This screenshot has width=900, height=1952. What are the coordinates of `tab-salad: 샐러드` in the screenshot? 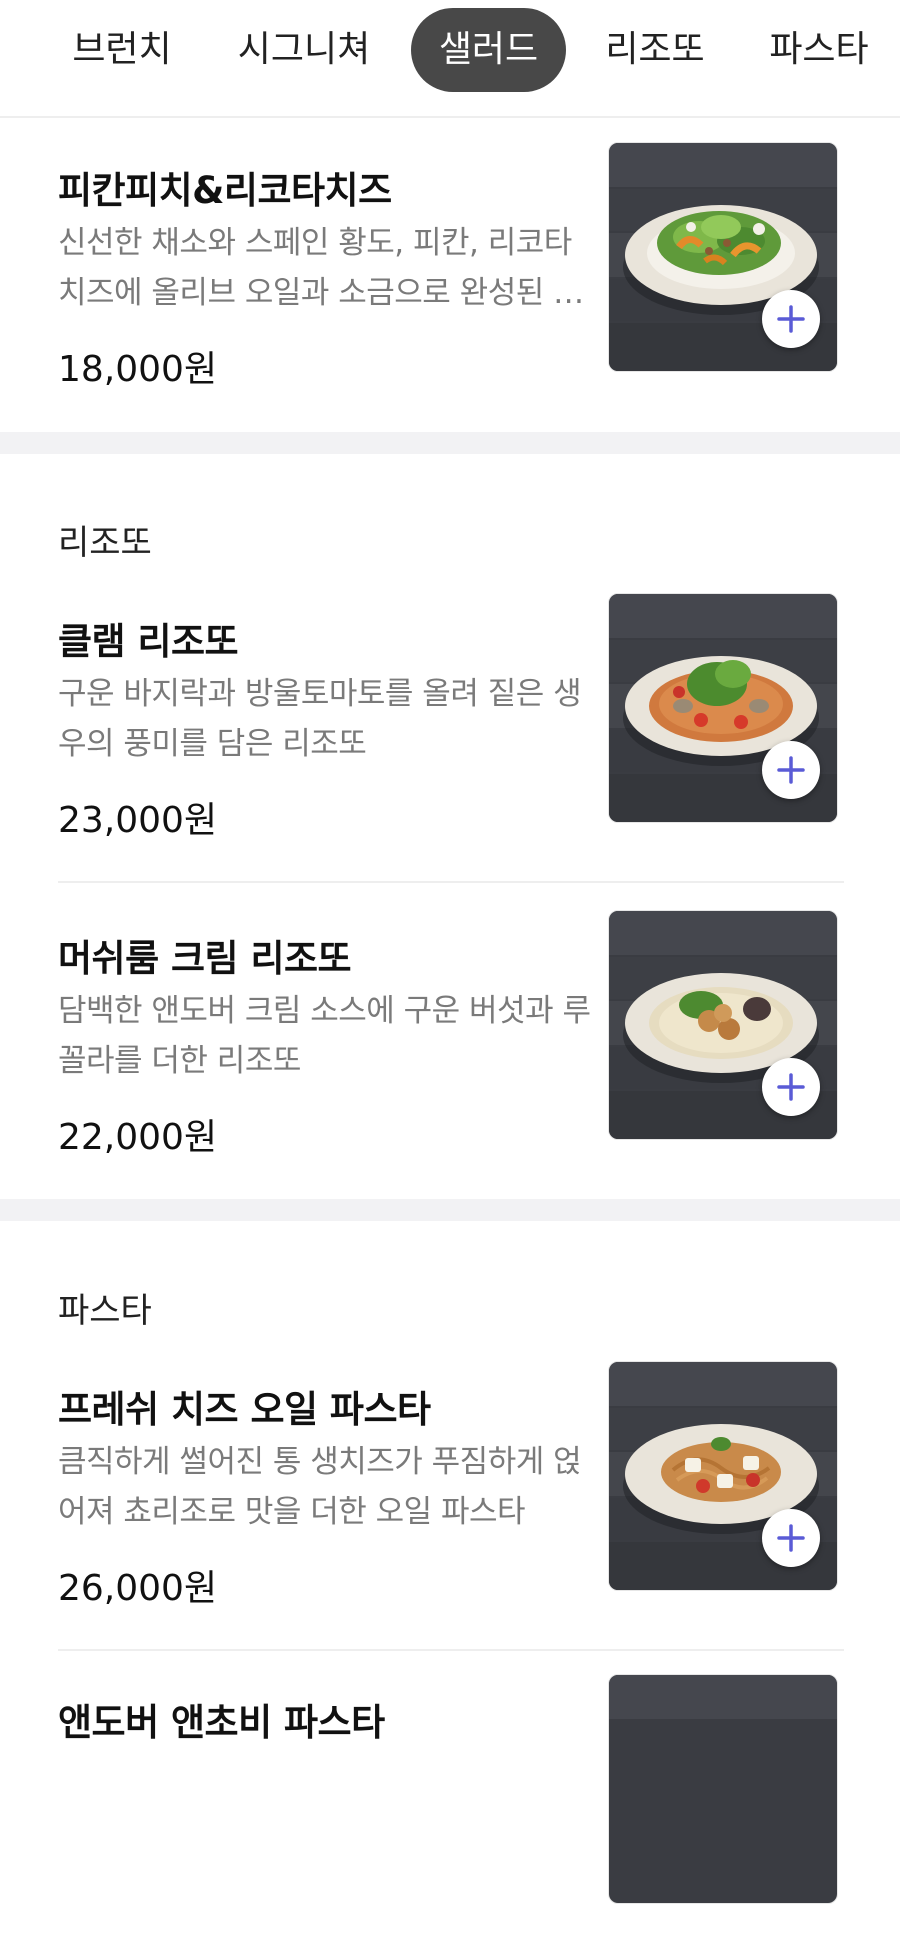 It's located at (488, 50).